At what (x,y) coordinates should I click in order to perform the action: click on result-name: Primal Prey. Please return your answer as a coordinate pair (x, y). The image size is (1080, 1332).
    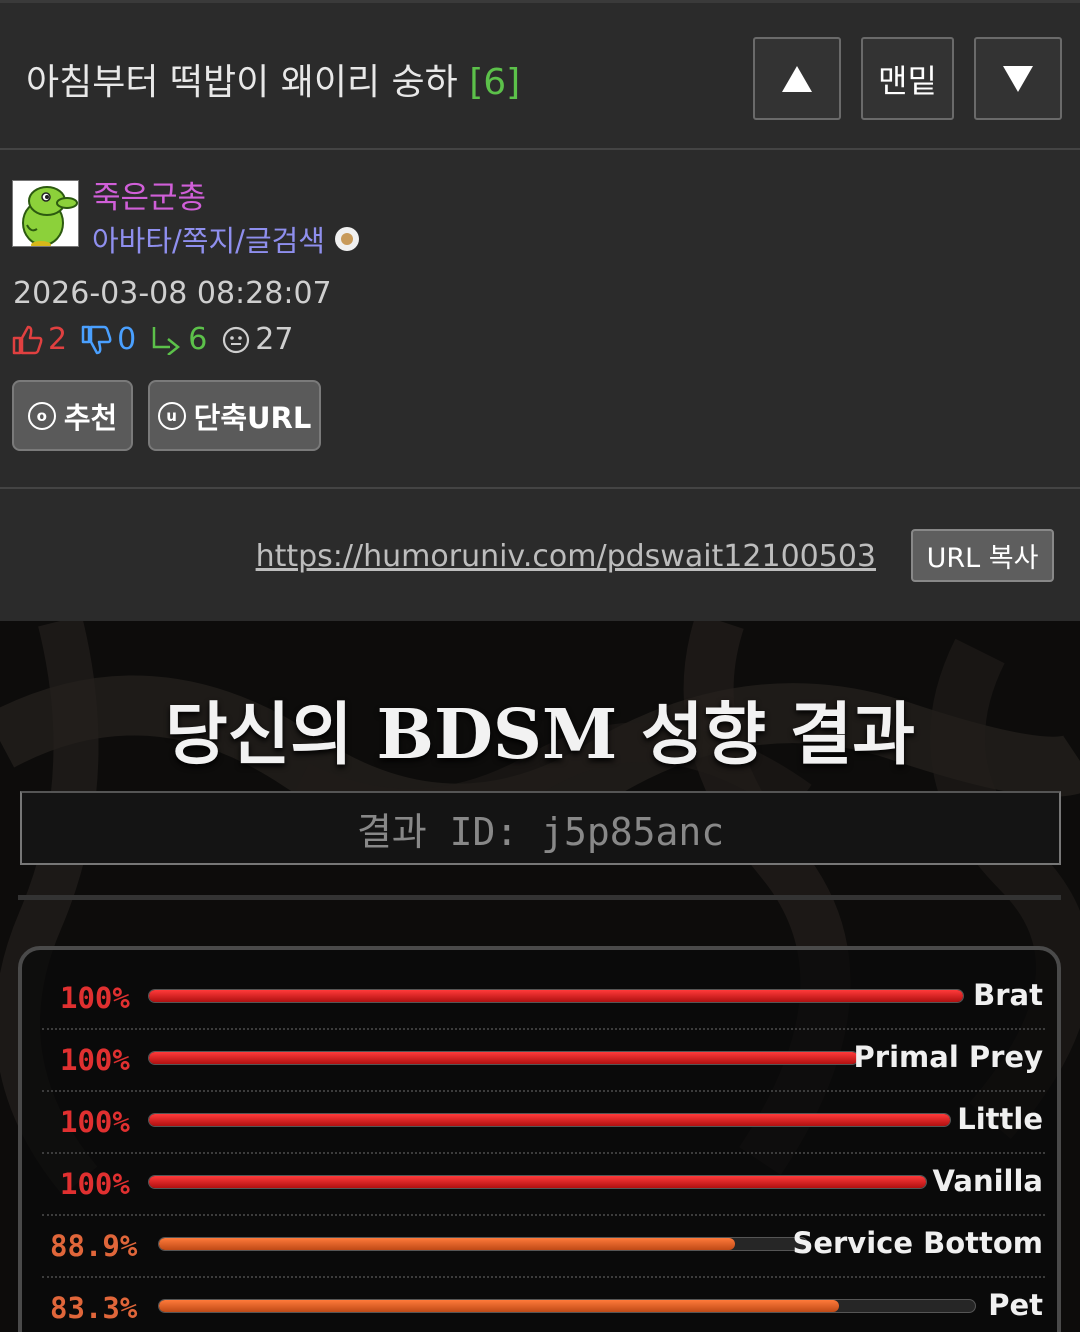
    Looking at the image, I should click on (948, 1057).